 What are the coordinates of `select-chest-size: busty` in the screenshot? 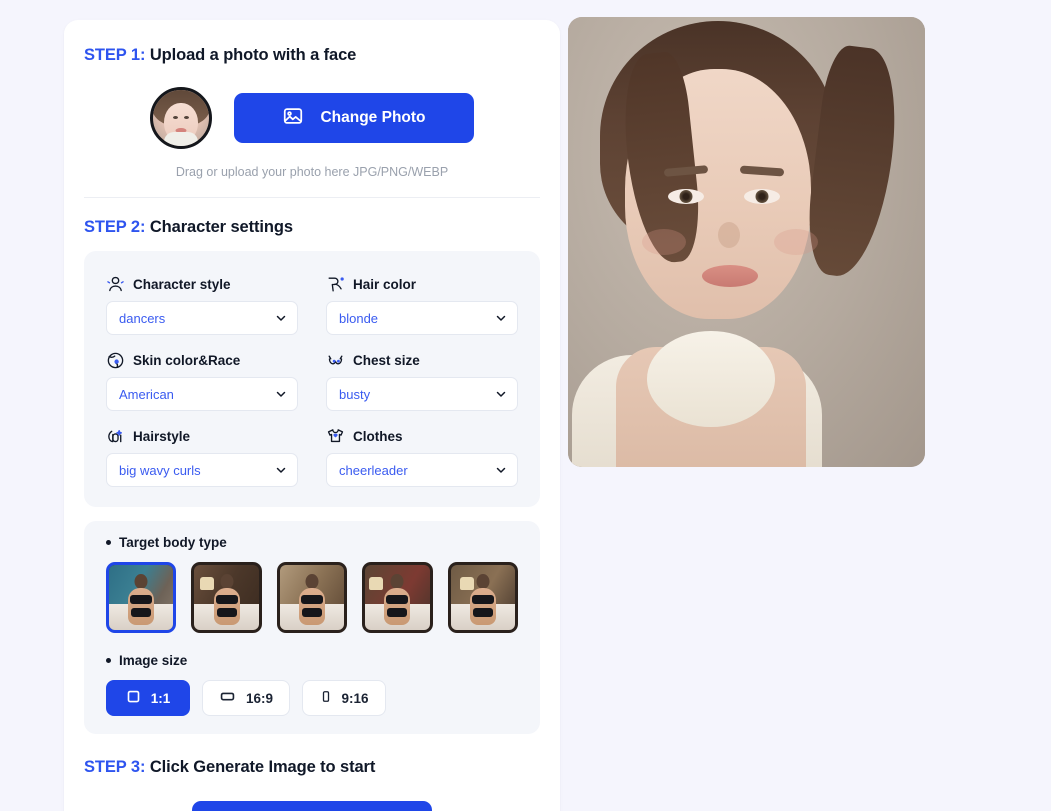 It's located at (422, 394).